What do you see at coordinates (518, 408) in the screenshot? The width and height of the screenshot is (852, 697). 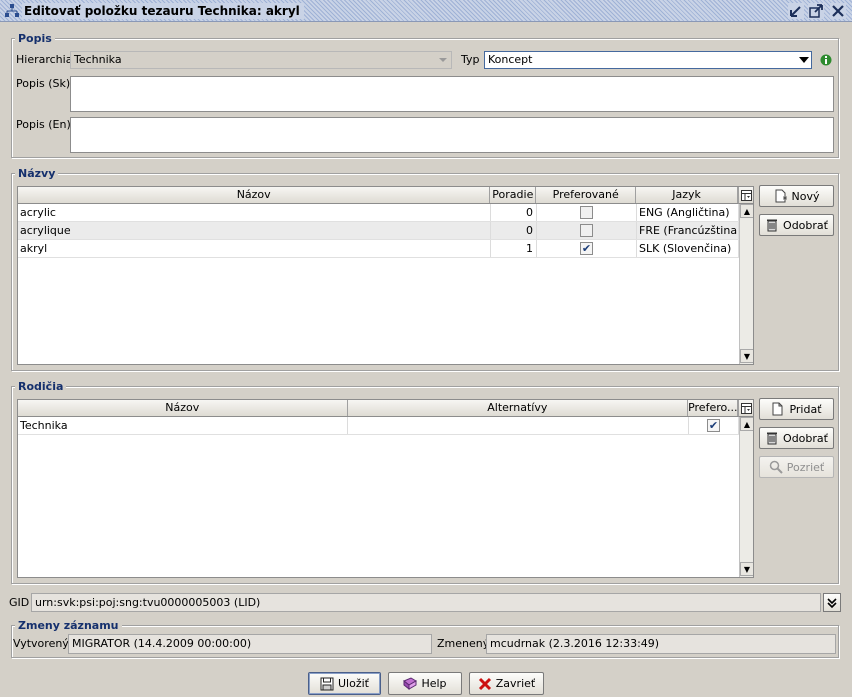 I see `column-header-alternativy: Alternatívy` at bounding box center [518, 408].